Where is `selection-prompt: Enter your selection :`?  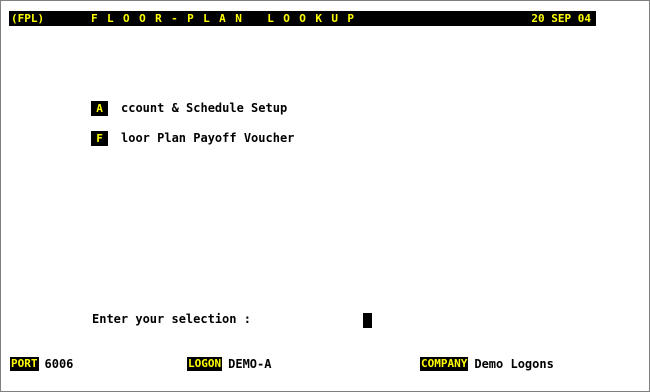
selection-prompt: Enter your selection : is located at coordinates (171, 319).